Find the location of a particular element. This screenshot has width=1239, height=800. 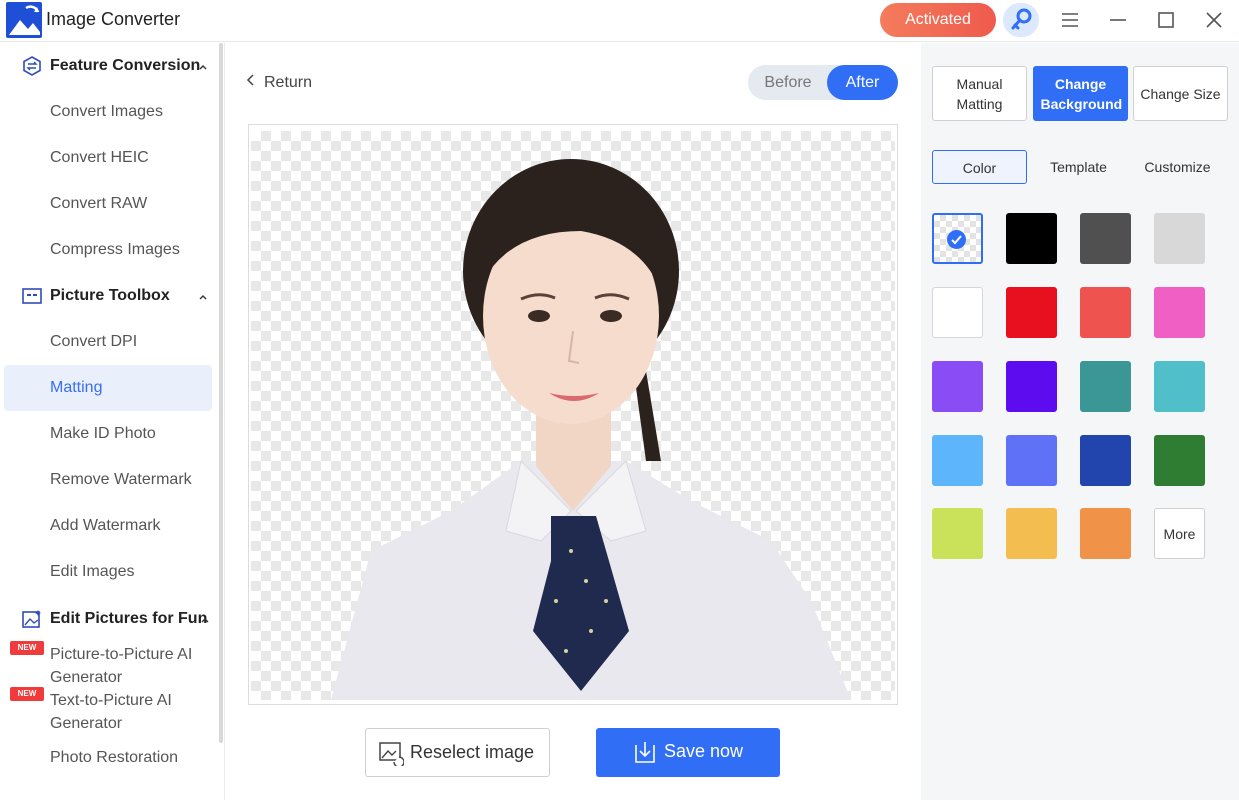

more-colors-button: More is located at coordinates (1179, 533).